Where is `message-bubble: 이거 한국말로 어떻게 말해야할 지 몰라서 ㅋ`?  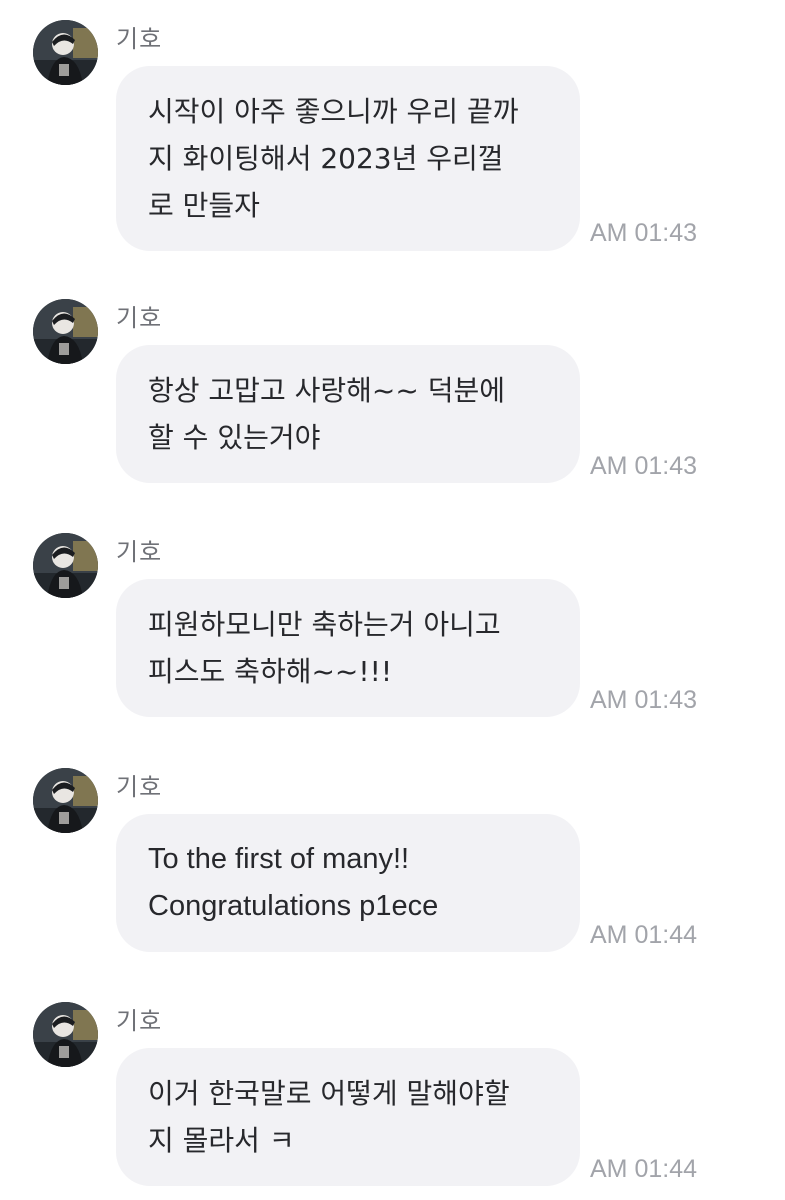
message-bubble: 이거 한국말로 어떻게 말해야할 지 몰라서 ㅋ is located at coordinates (348, 1117).